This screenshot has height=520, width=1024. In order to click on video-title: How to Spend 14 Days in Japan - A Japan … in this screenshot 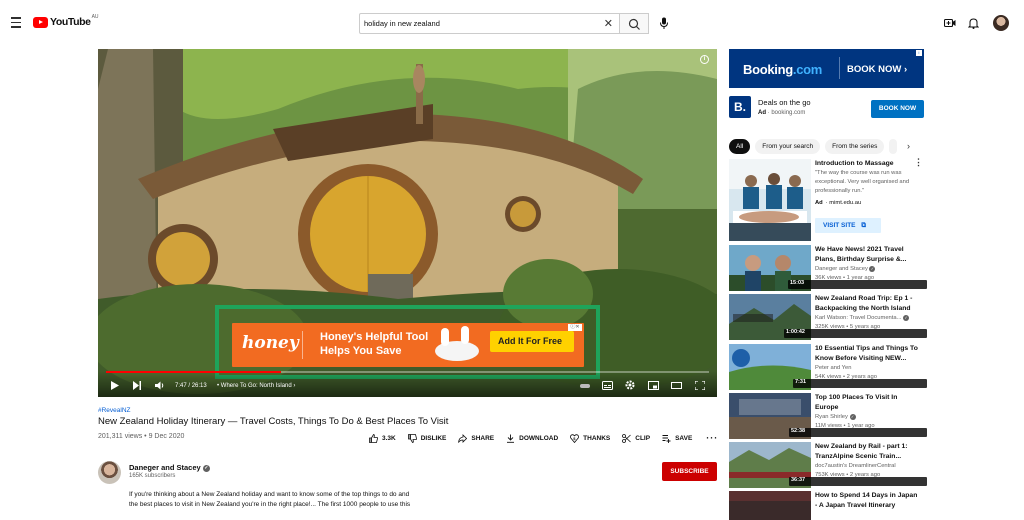, I will do `click(866, 500)`.